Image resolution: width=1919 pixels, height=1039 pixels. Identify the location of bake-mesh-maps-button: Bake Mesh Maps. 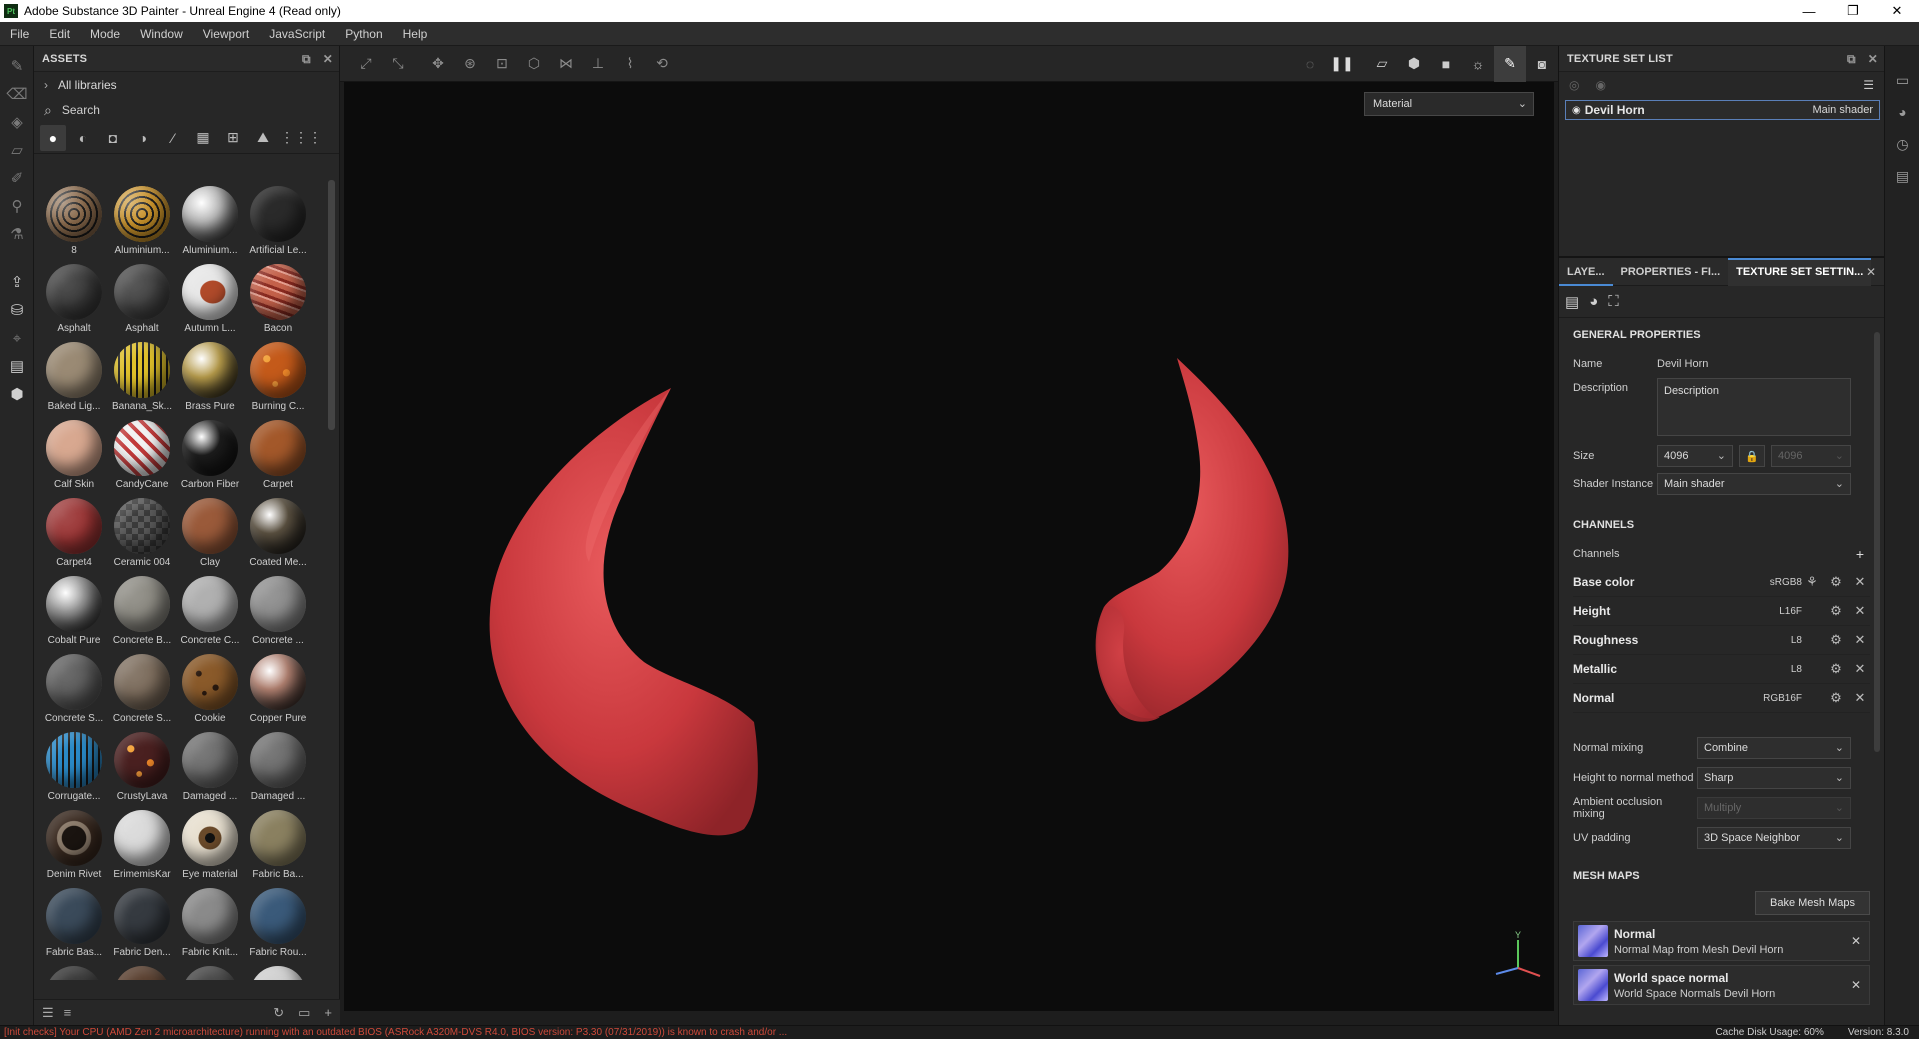
(1812, 903).